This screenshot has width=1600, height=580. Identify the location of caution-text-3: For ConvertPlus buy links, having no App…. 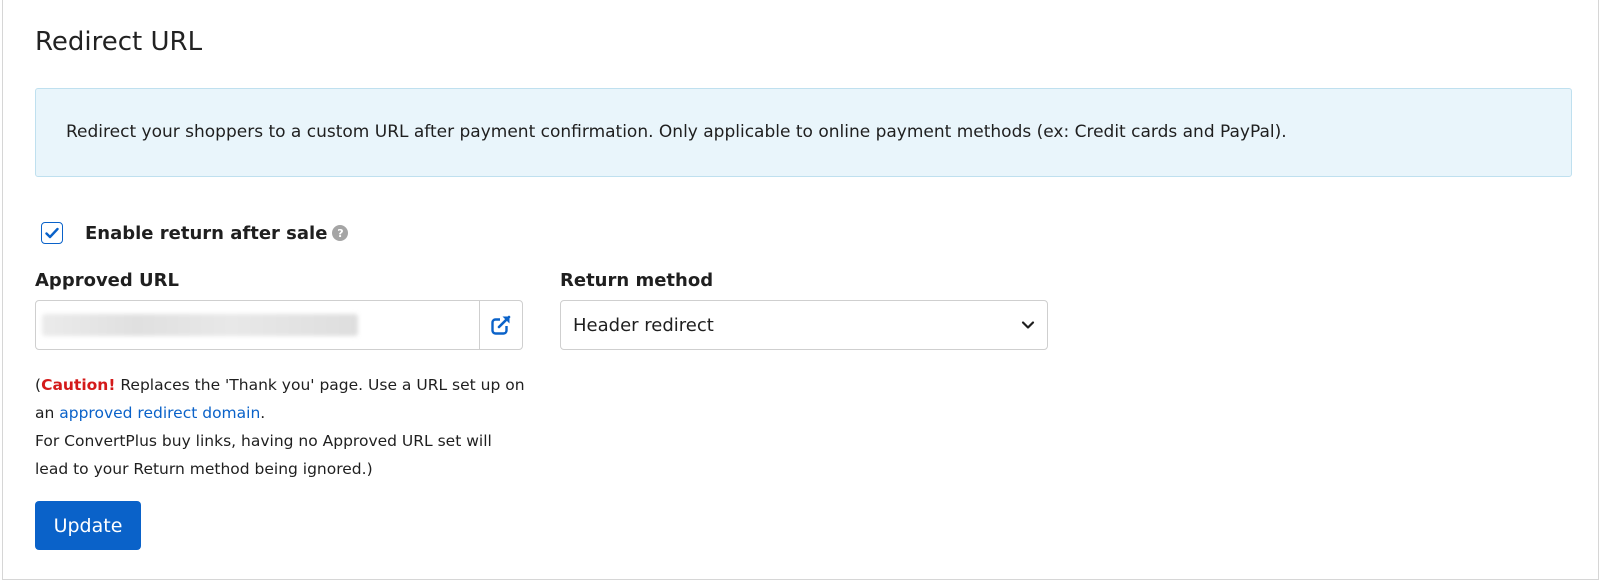
(263, 455).